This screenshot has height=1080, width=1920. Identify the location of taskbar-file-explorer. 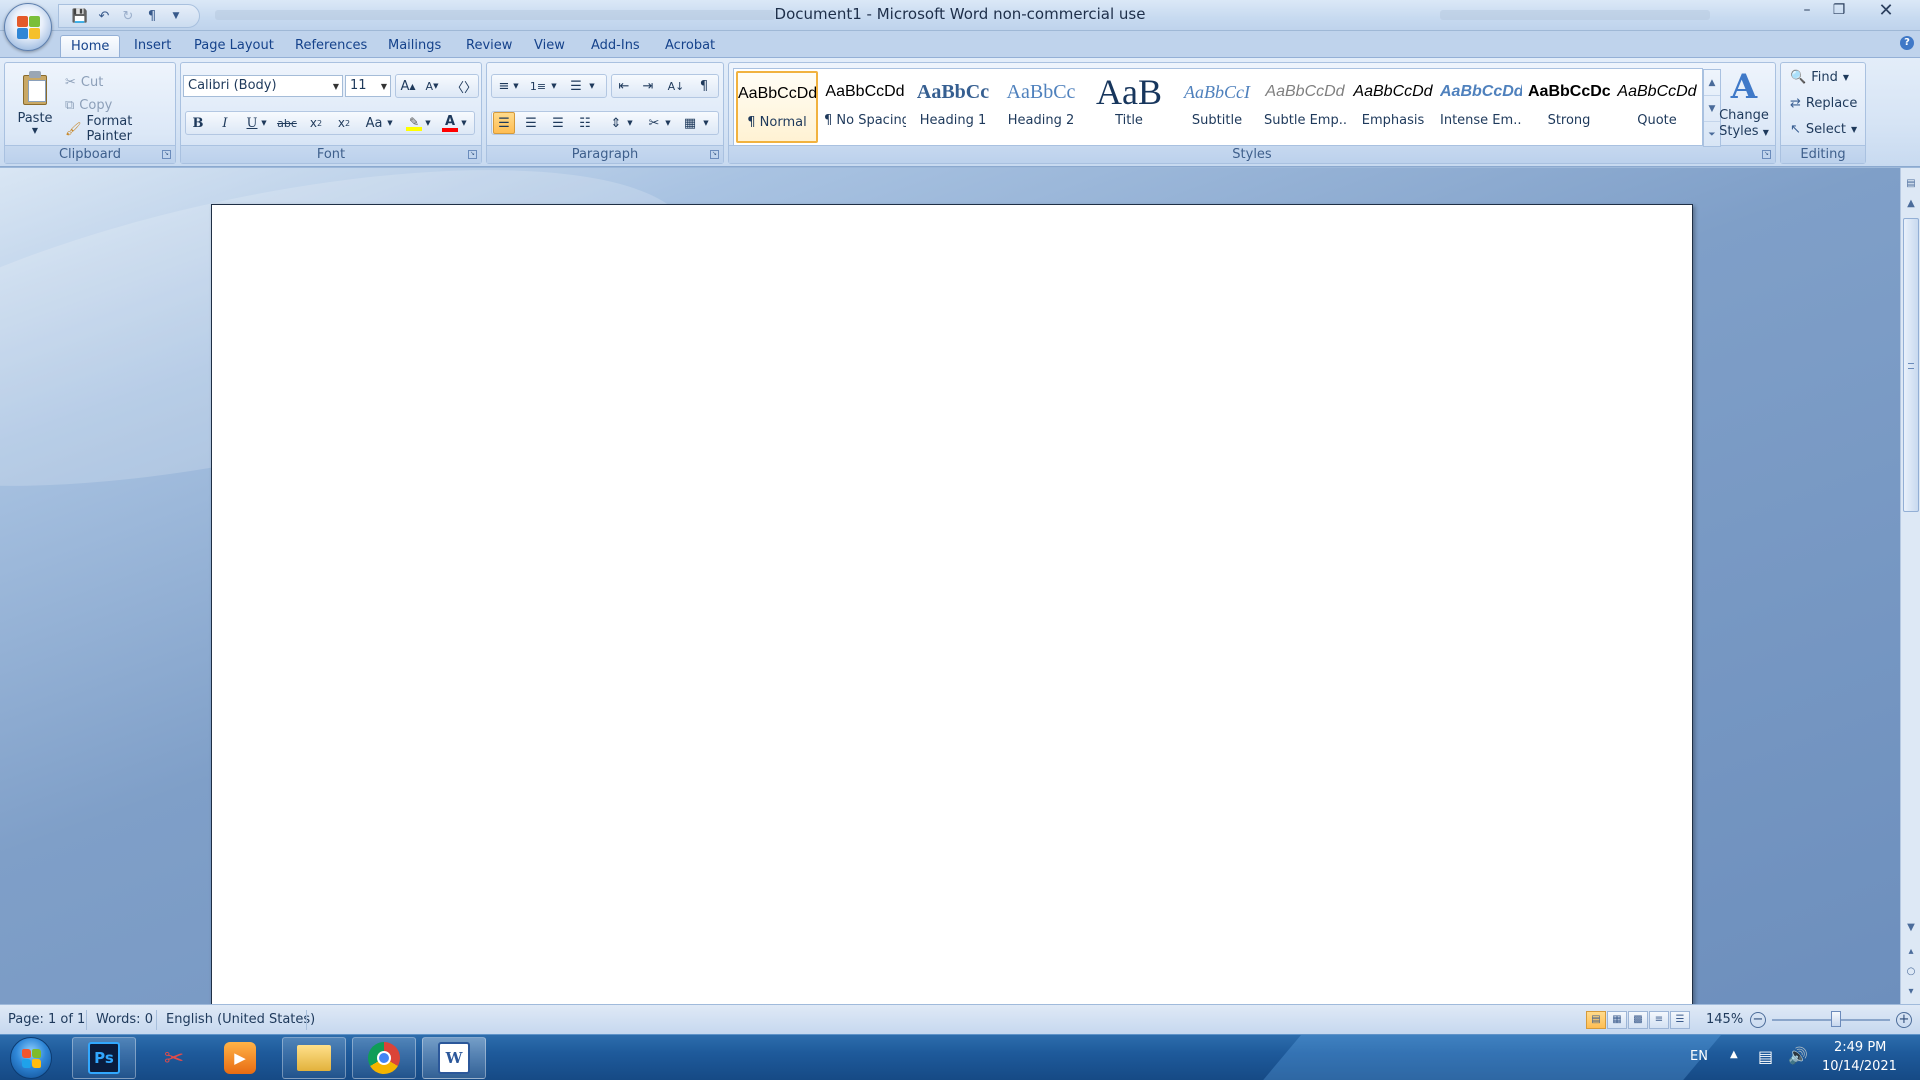
(314, 1058).